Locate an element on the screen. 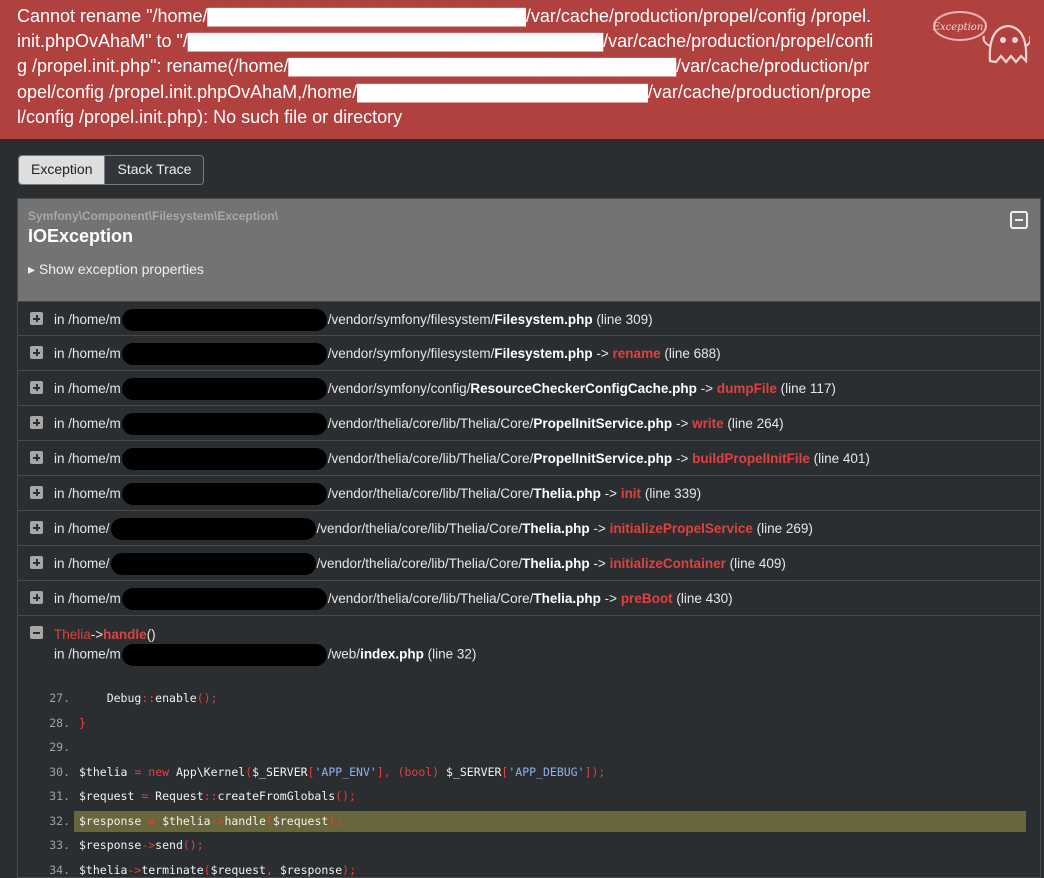 This screenshot has width=1044, height=878. code-token: 'APP_DEBUG' is located at coordinates (546, 772).